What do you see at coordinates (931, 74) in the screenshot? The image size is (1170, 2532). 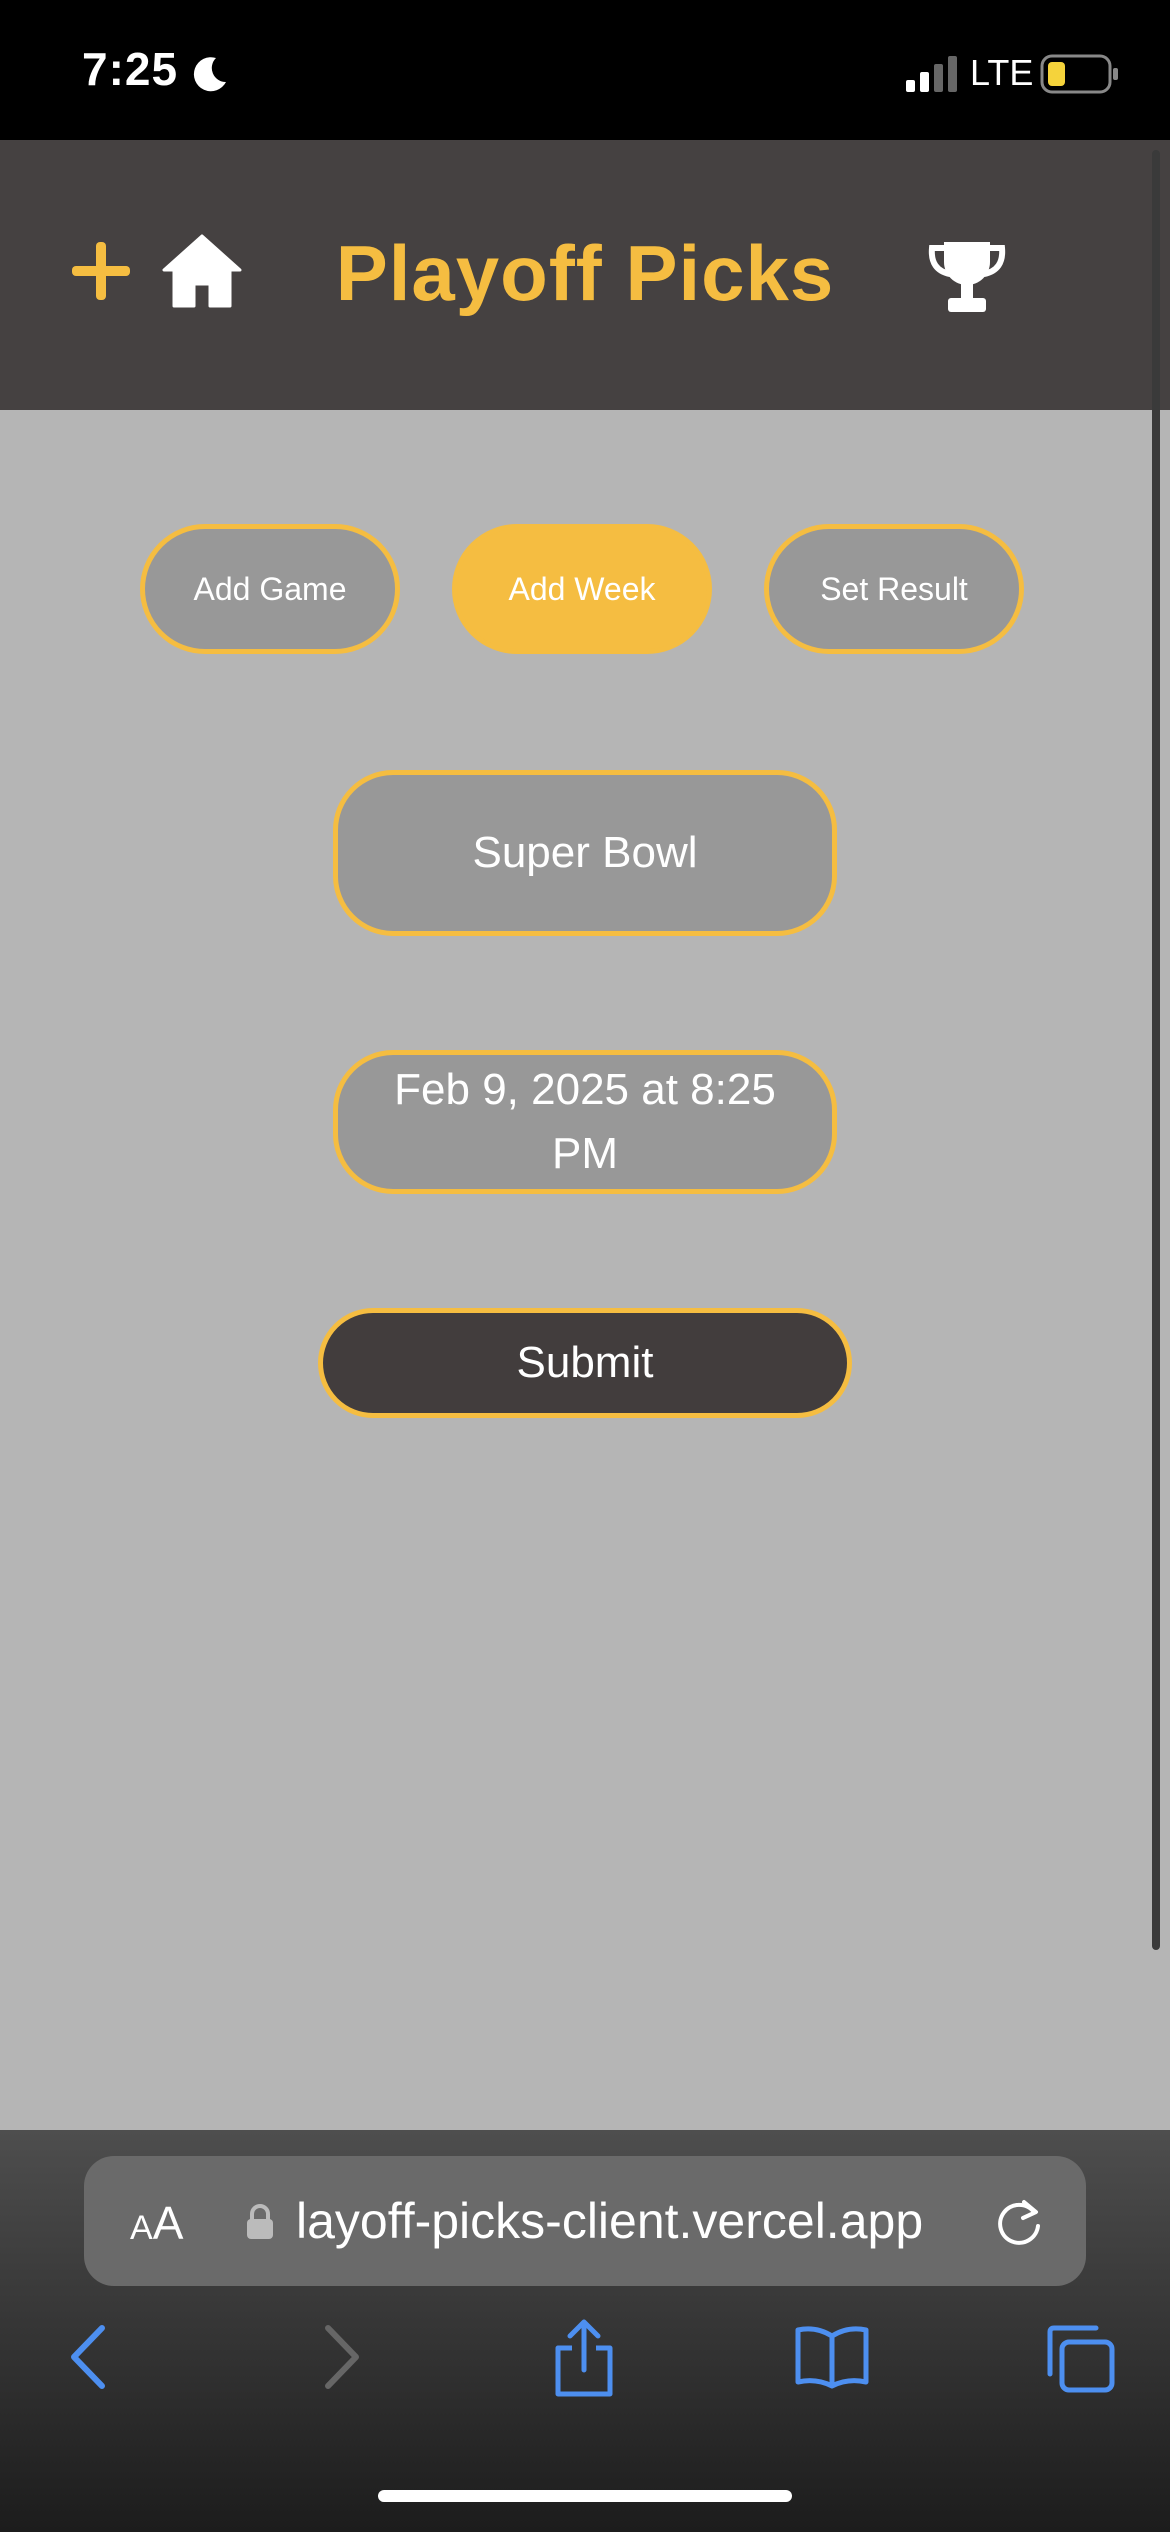 I see `cellular-signal-icon` at bounding box center [931, 74].